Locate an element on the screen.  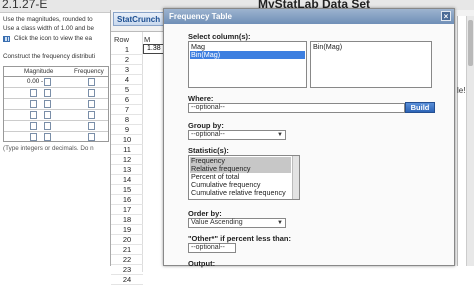
magnitude-header: Magnitude is located at coordinates (39, 71).